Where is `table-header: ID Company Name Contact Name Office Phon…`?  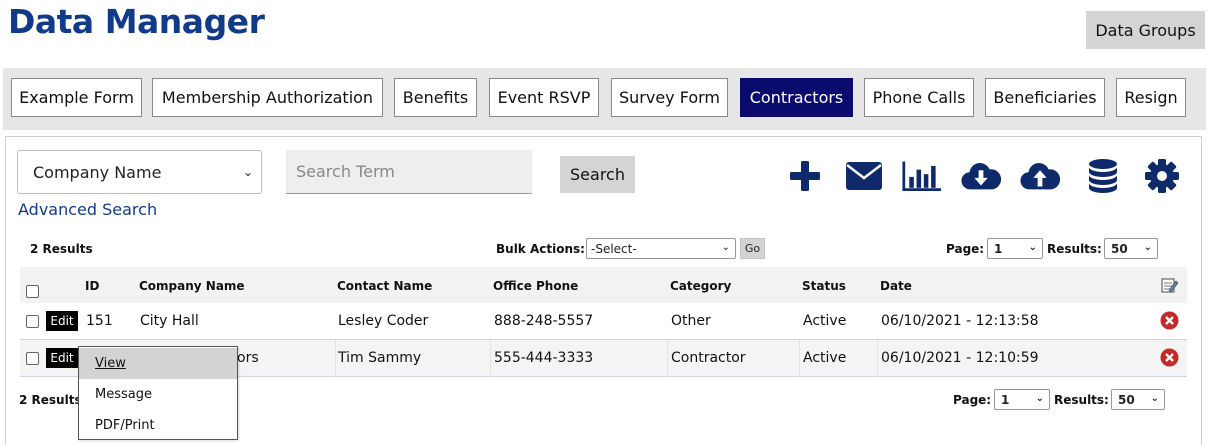
table-header: ID Company Name Contact Name Office Phon… is located at coordinates (603, 285).